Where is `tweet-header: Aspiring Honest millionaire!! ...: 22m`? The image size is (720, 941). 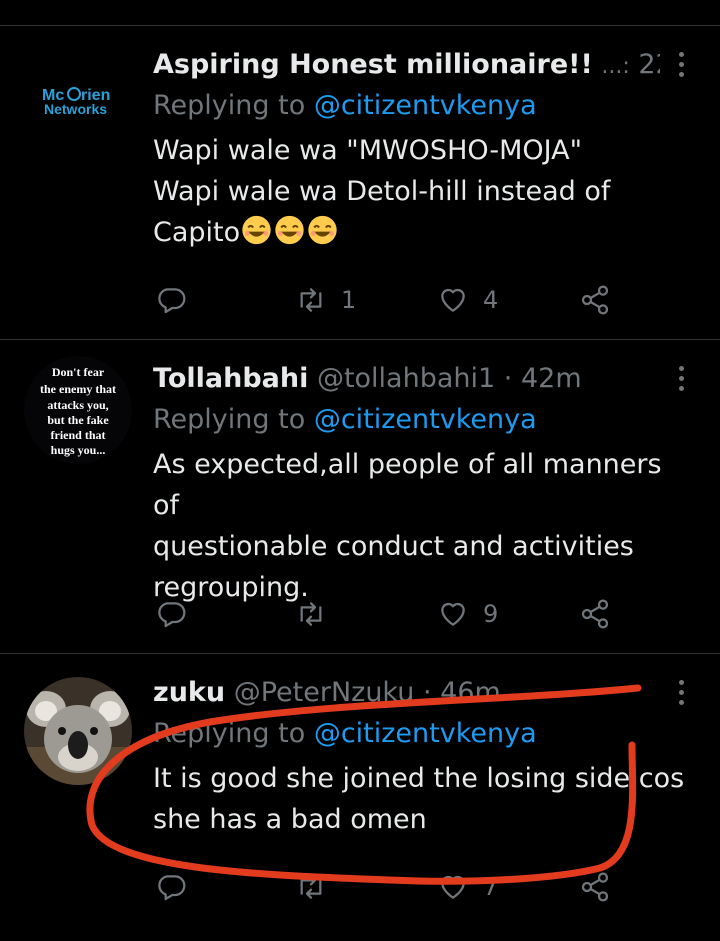 tweet-header: Aspiring Honest millionaire!! ...: 22m is located at coordinates (406, 65).